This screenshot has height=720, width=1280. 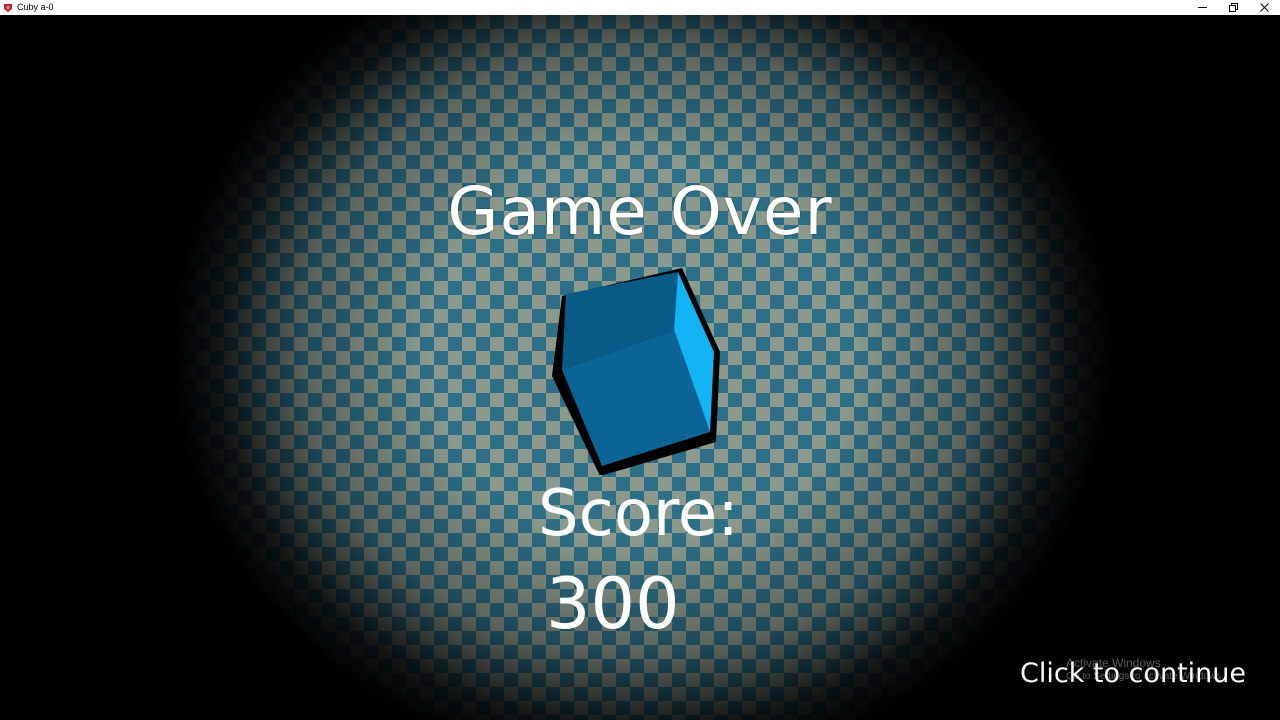 I want to click on minimize-button, so click(x=1202, y=7).